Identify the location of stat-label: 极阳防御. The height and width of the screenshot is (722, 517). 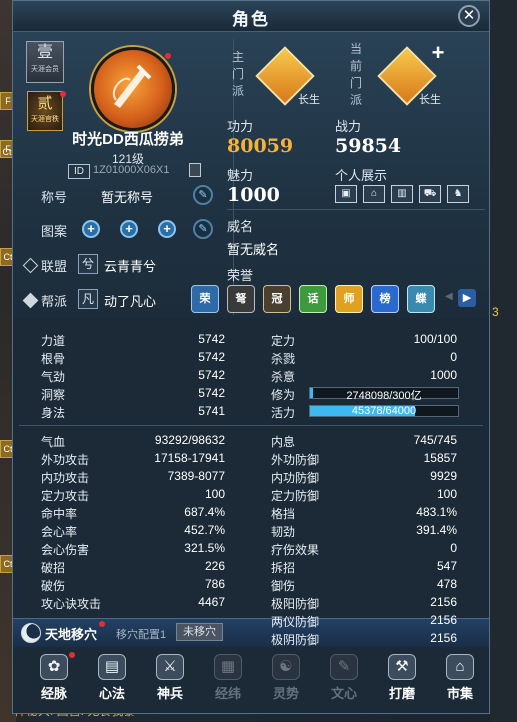
(295, 604).